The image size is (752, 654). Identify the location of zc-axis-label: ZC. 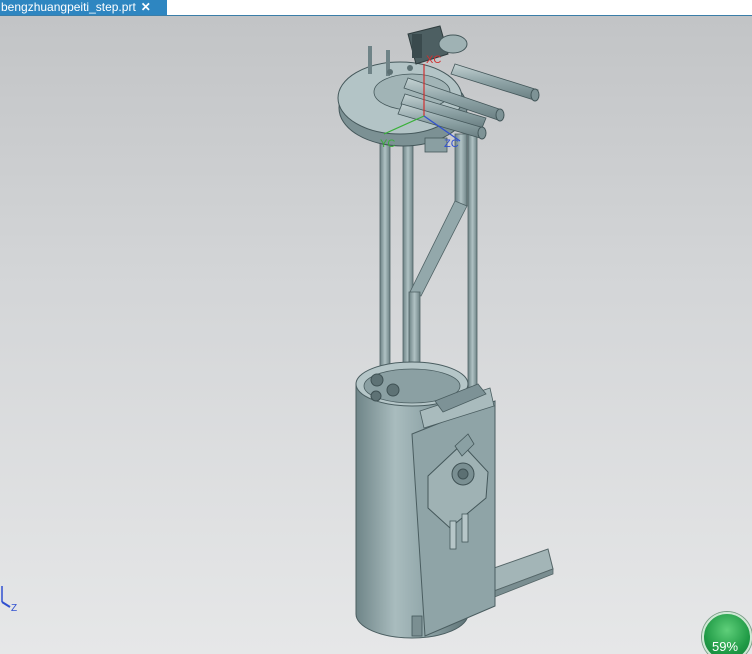
(451, 144).